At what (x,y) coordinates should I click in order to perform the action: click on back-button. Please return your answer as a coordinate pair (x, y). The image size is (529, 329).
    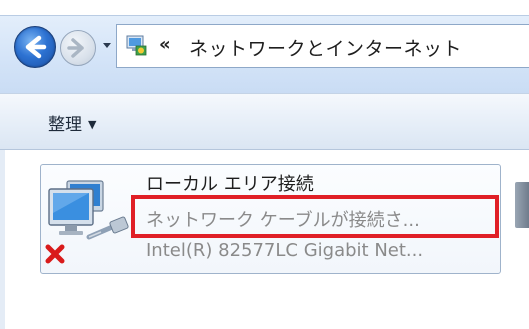
    Looking at the image, I should click on (35, 47).